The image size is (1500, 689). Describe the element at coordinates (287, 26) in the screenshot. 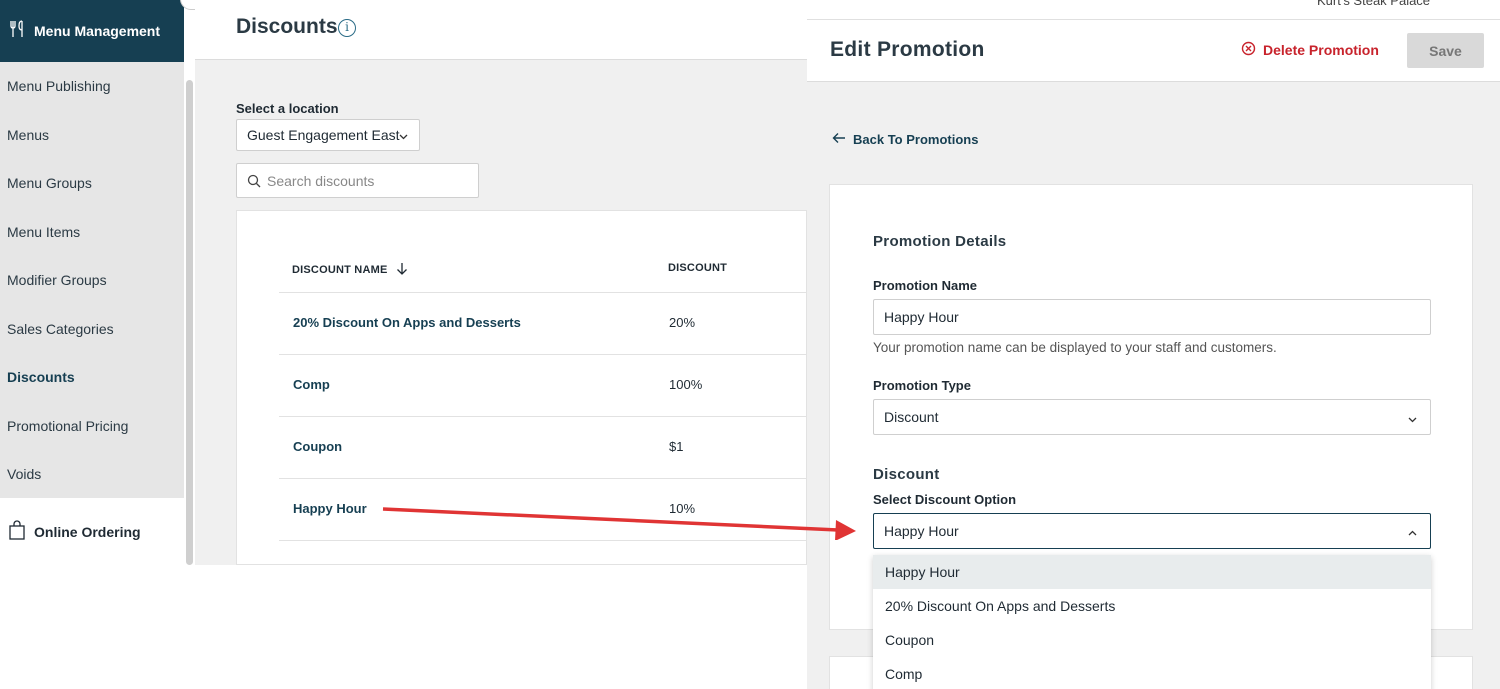

I see `page-title: Discounts` at that location.